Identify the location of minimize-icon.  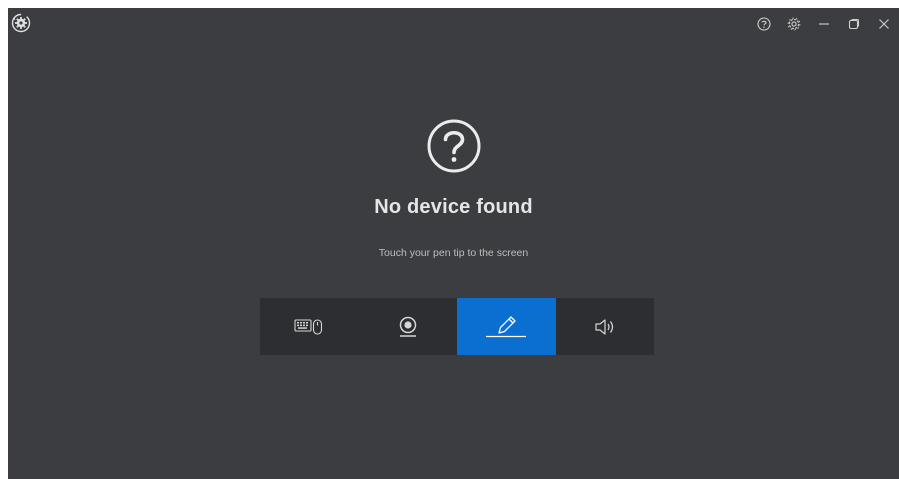
(824, 24).